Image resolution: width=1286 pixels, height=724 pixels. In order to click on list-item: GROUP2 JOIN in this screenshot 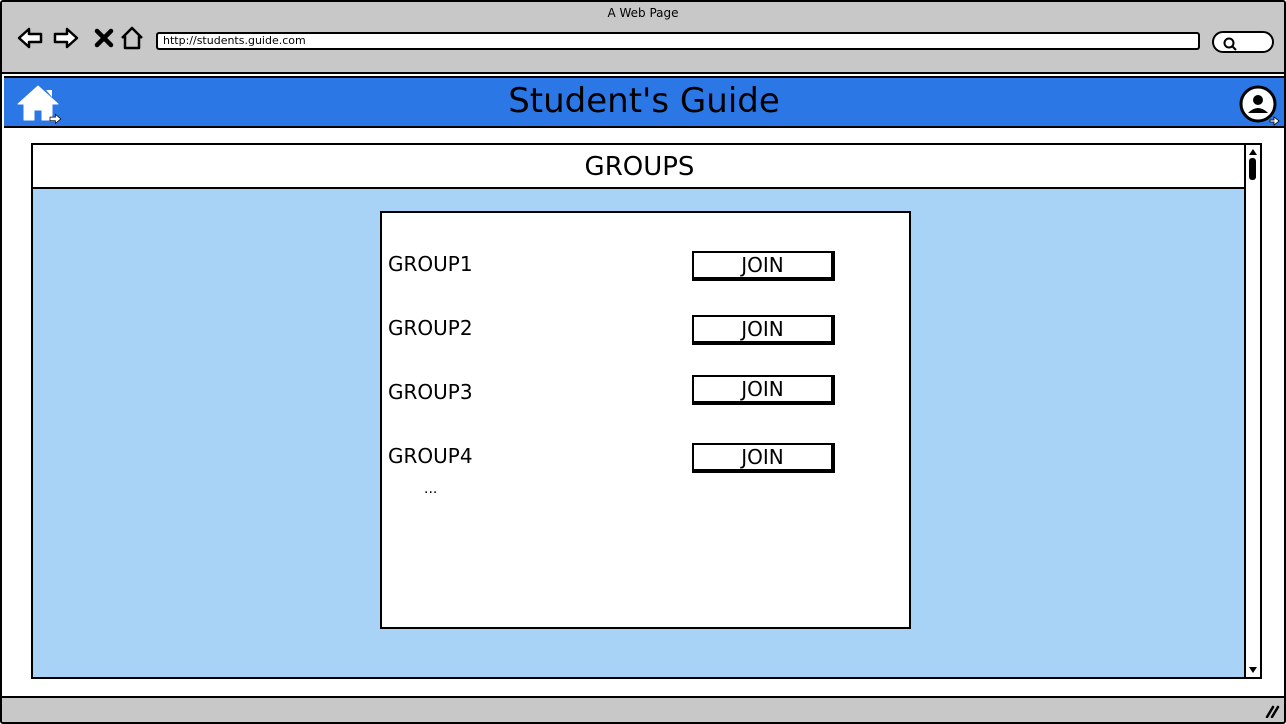, I will do `click(645, 330)`.